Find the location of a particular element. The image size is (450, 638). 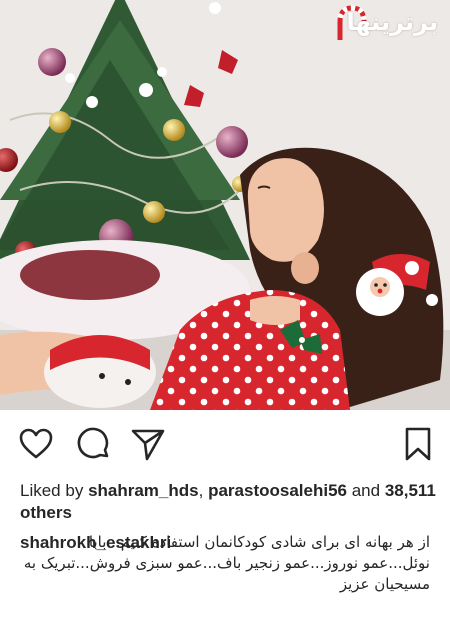

comment-bubble-icon is located at coordinates (94, 444).